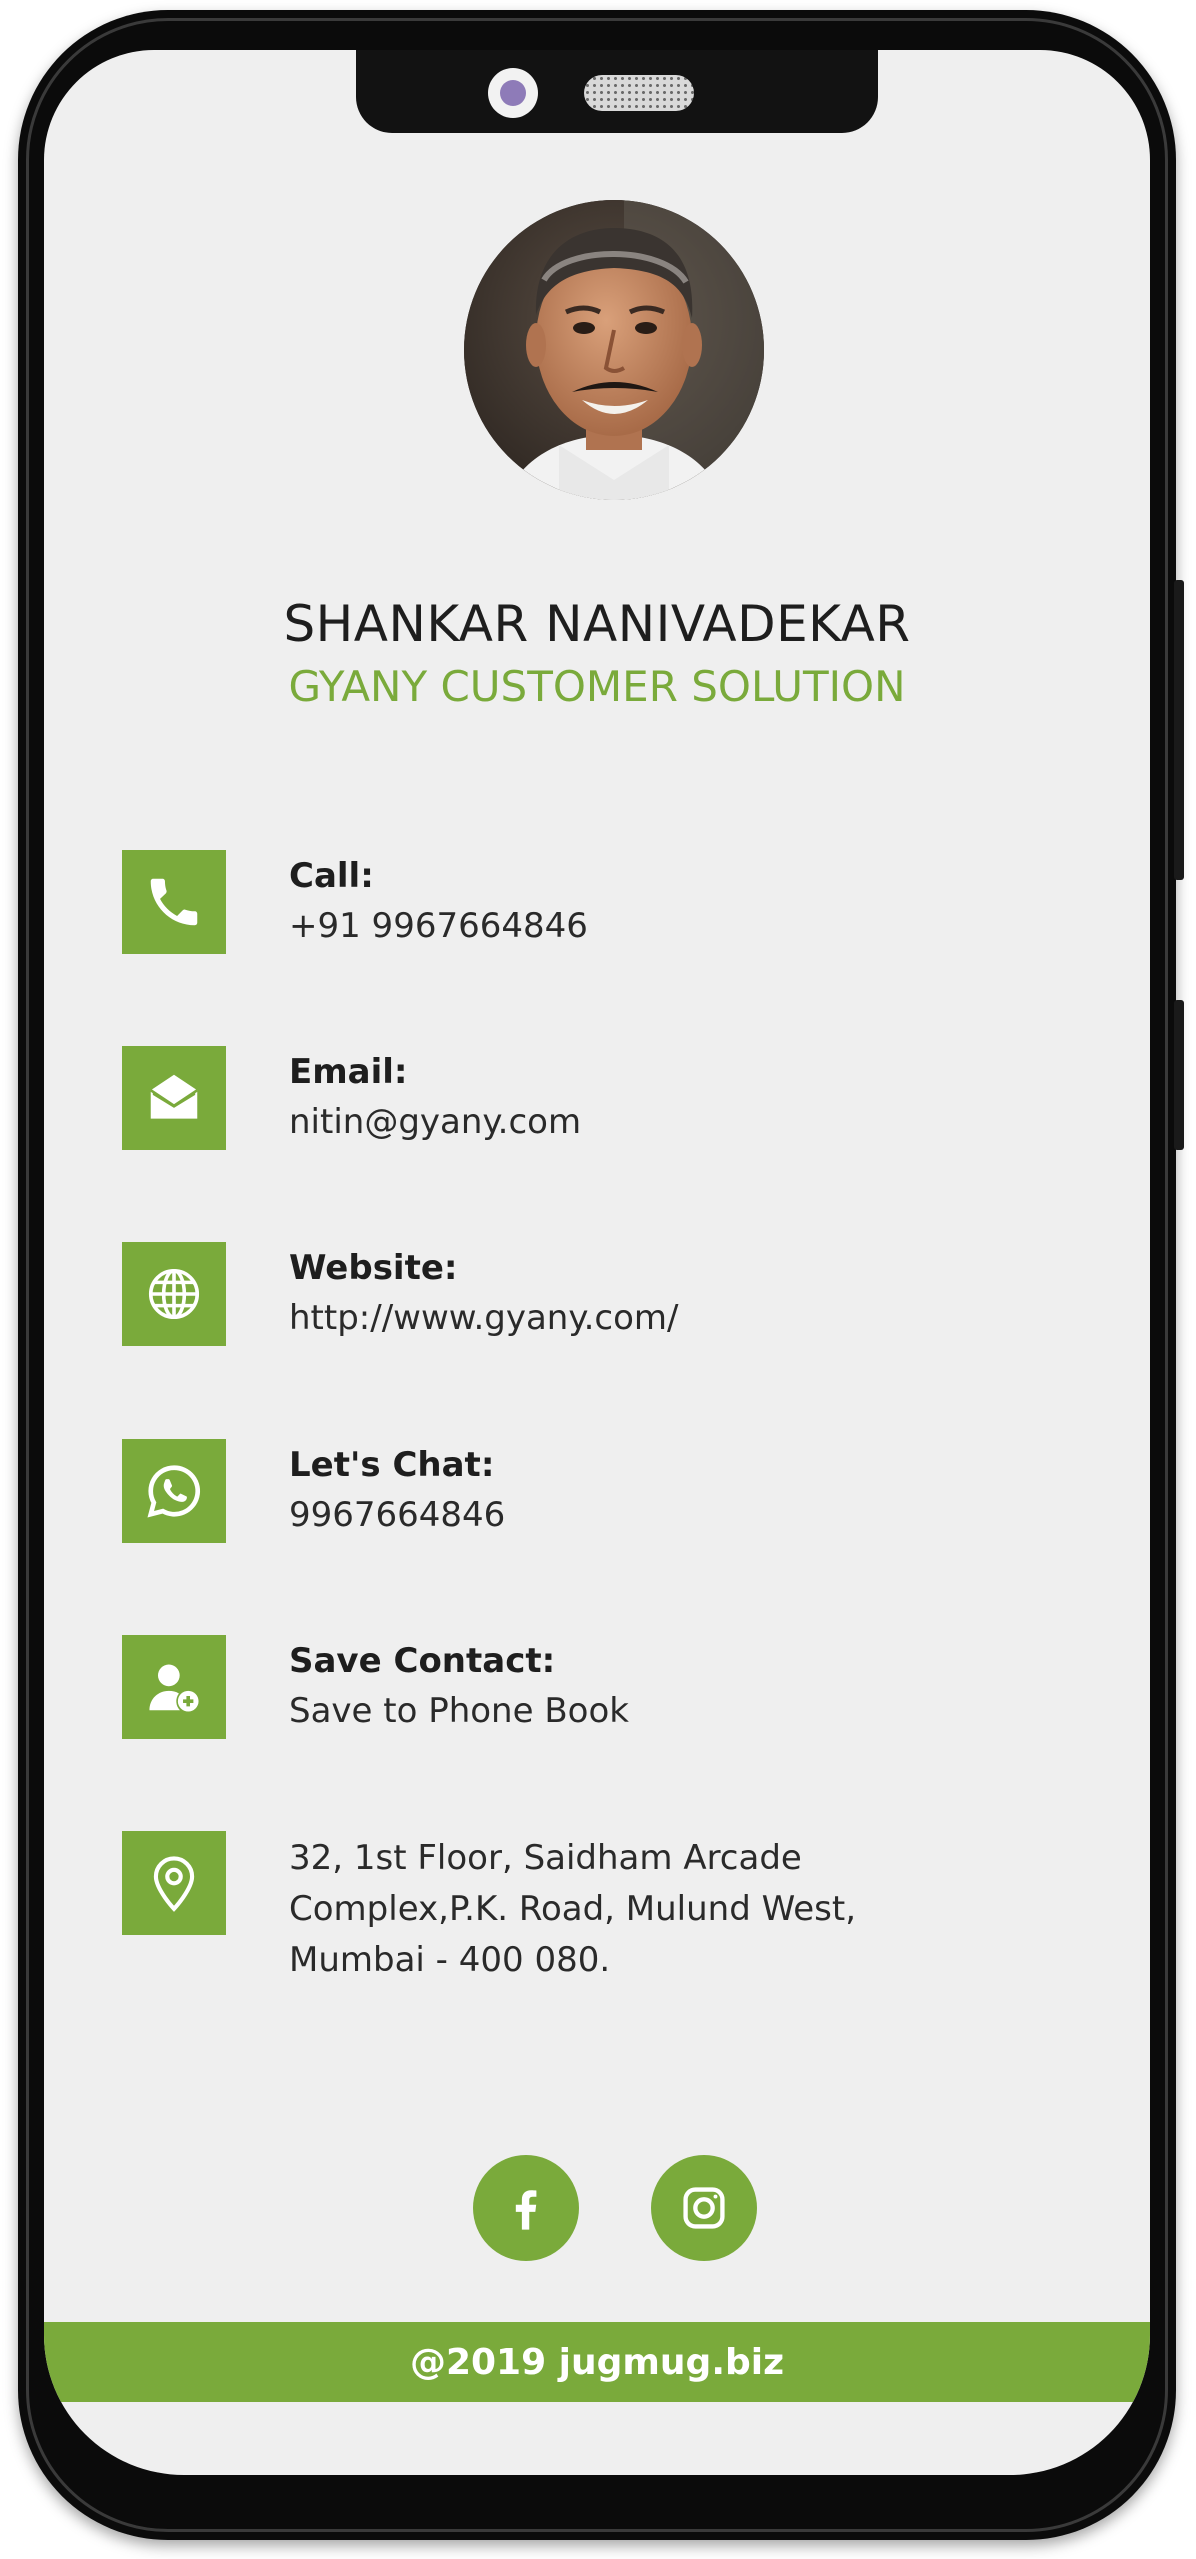  I want to click on avatar, so click(614, 350).